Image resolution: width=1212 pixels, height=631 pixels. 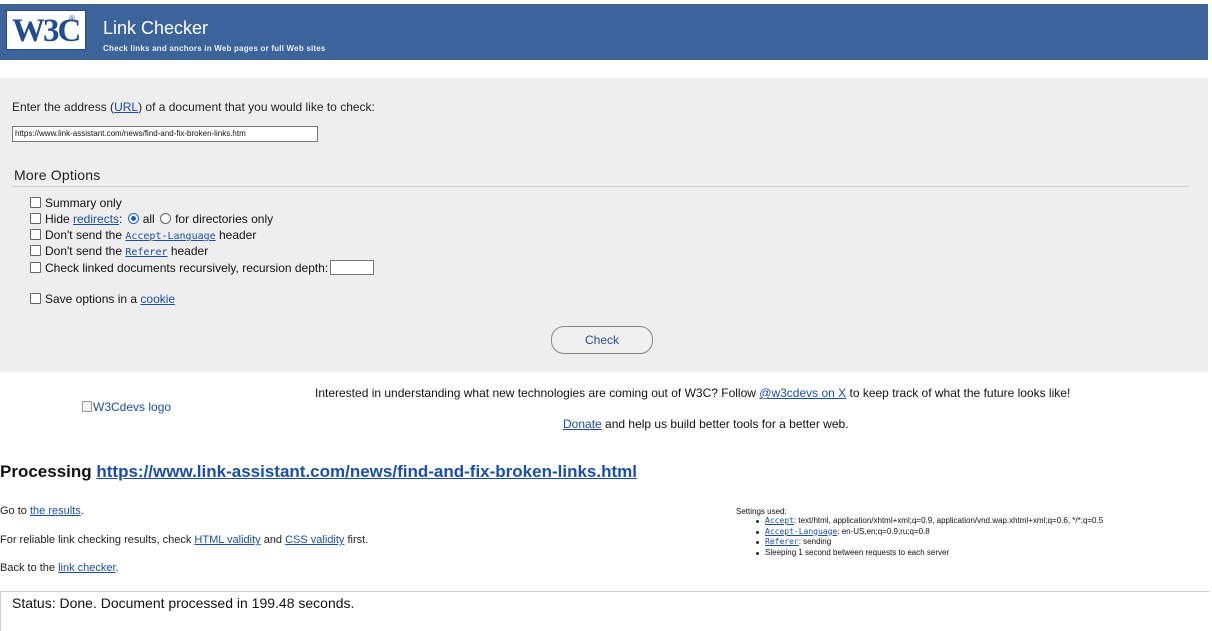 I want to click on donate-link: Donate, so click(x=582, y=424).